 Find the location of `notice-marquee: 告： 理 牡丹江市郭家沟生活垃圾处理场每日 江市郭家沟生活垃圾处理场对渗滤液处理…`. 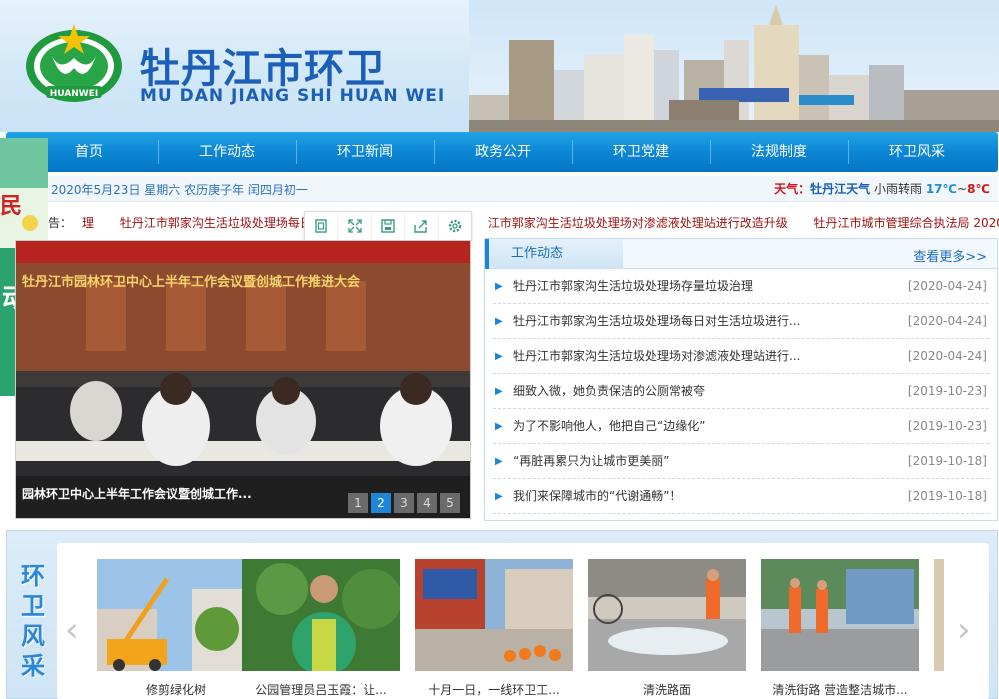

notice-marquee: 告： 理 牡丹江市郭家沟生活垃圾处理场每日 江市郭家沟生活垃圾处理场对渗滤液处理… is located at coordinates (499, 221).